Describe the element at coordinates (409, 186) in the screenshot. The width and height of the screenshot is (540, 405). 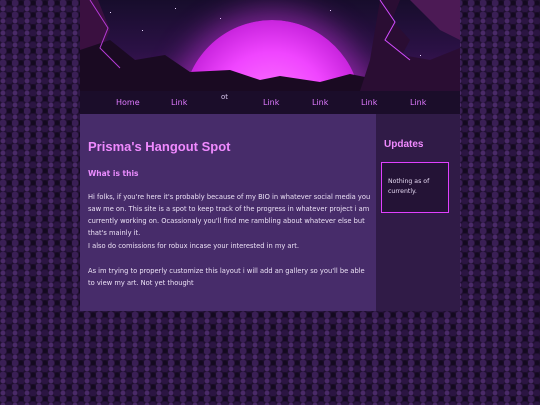
I see `updates-text: Nothing as of currently.` at that location.